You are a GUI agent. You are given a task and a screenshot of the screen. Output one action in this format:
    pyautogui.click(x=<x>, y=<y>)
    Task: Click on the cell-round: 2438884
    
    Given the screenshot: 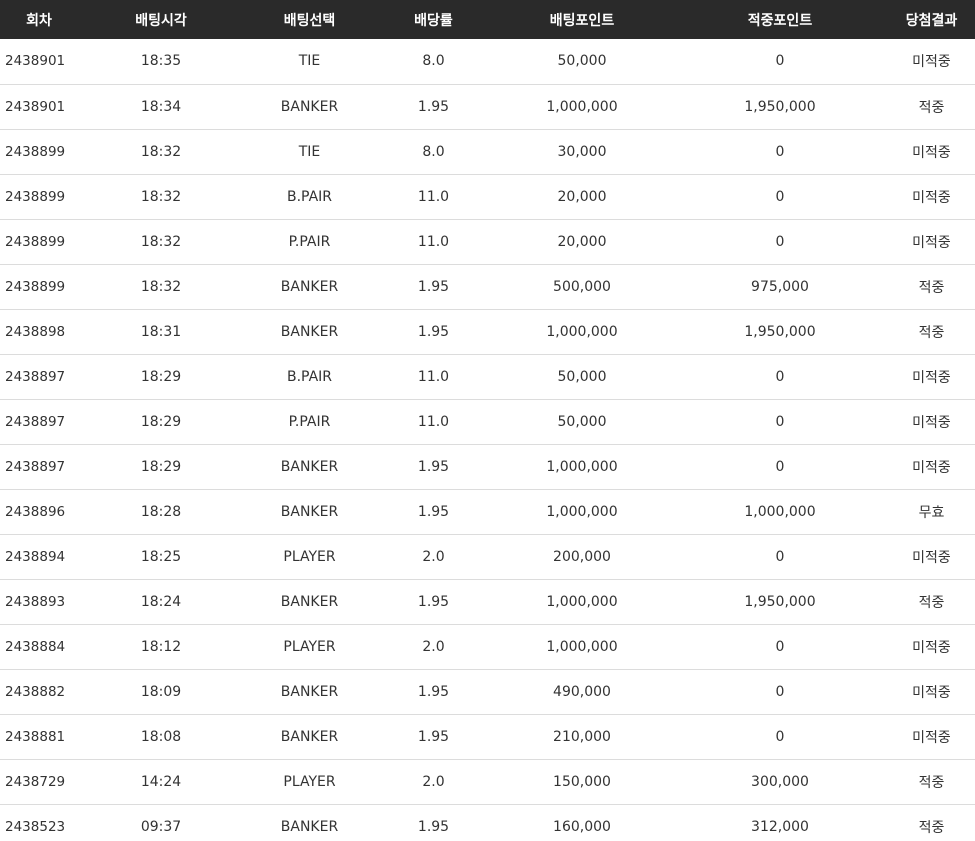 What is the action you would take?
    pyautogui.click(x=35, y=646)
    